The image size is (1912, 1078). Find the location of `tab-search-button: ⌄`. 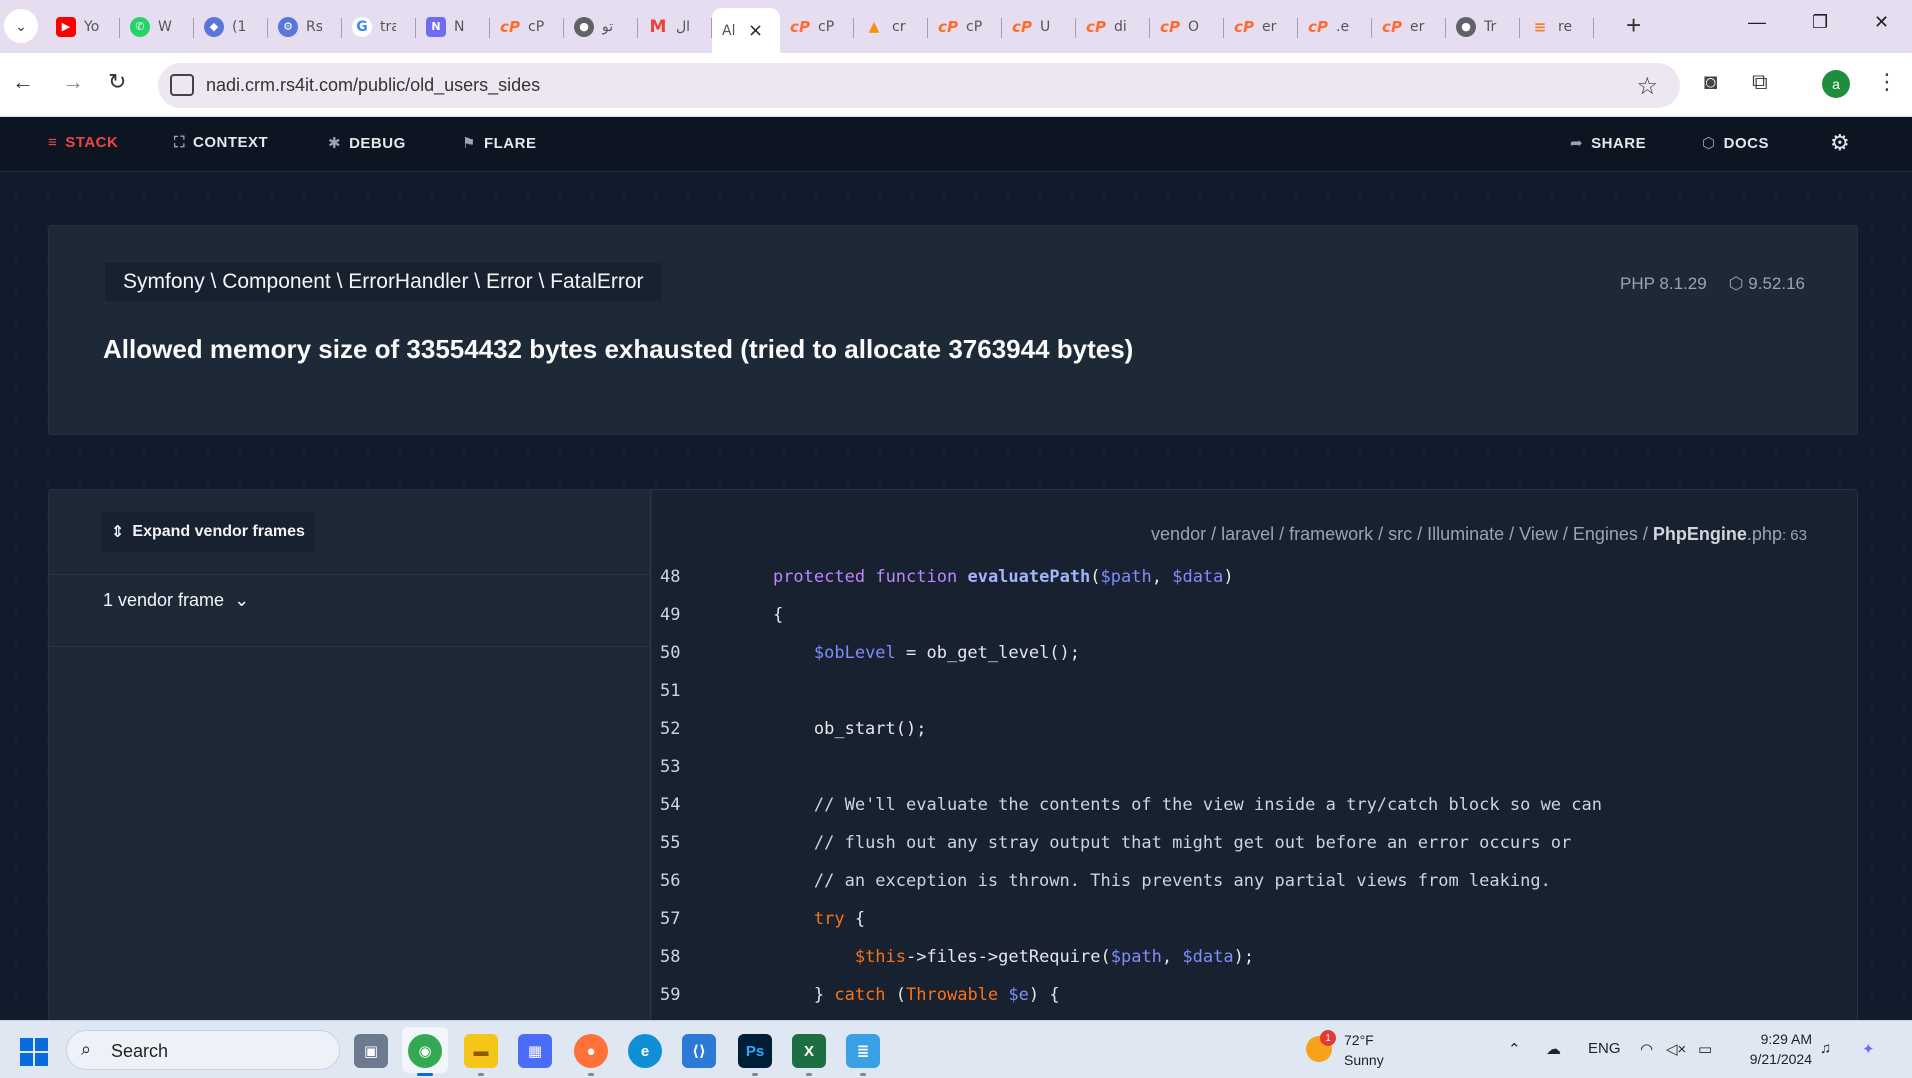

tab-search-button: ⌄ is located at coordinates (21, 26).